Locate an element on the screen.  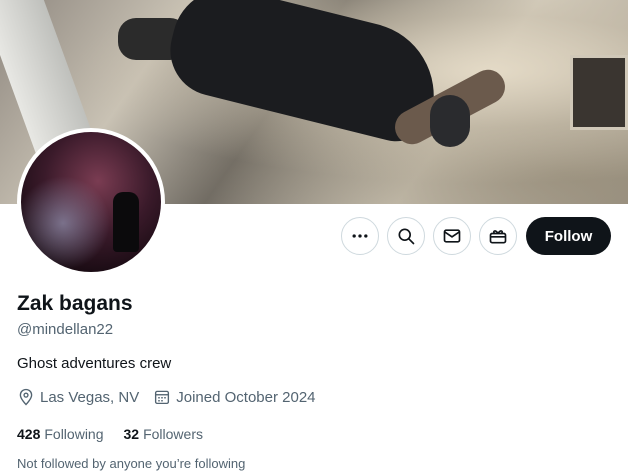
profile-meta: Las Vegas, NV Joined October 2024 is located at coordinates (173, 397).